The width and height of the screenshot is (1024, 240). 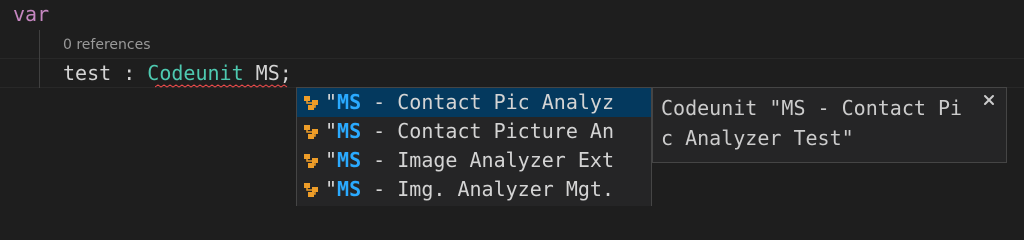 What do you see at coordinates (488, 131) in the screenshot?
I see `suggest-label: - Contact Picture An` at bounding box center [488, 131].